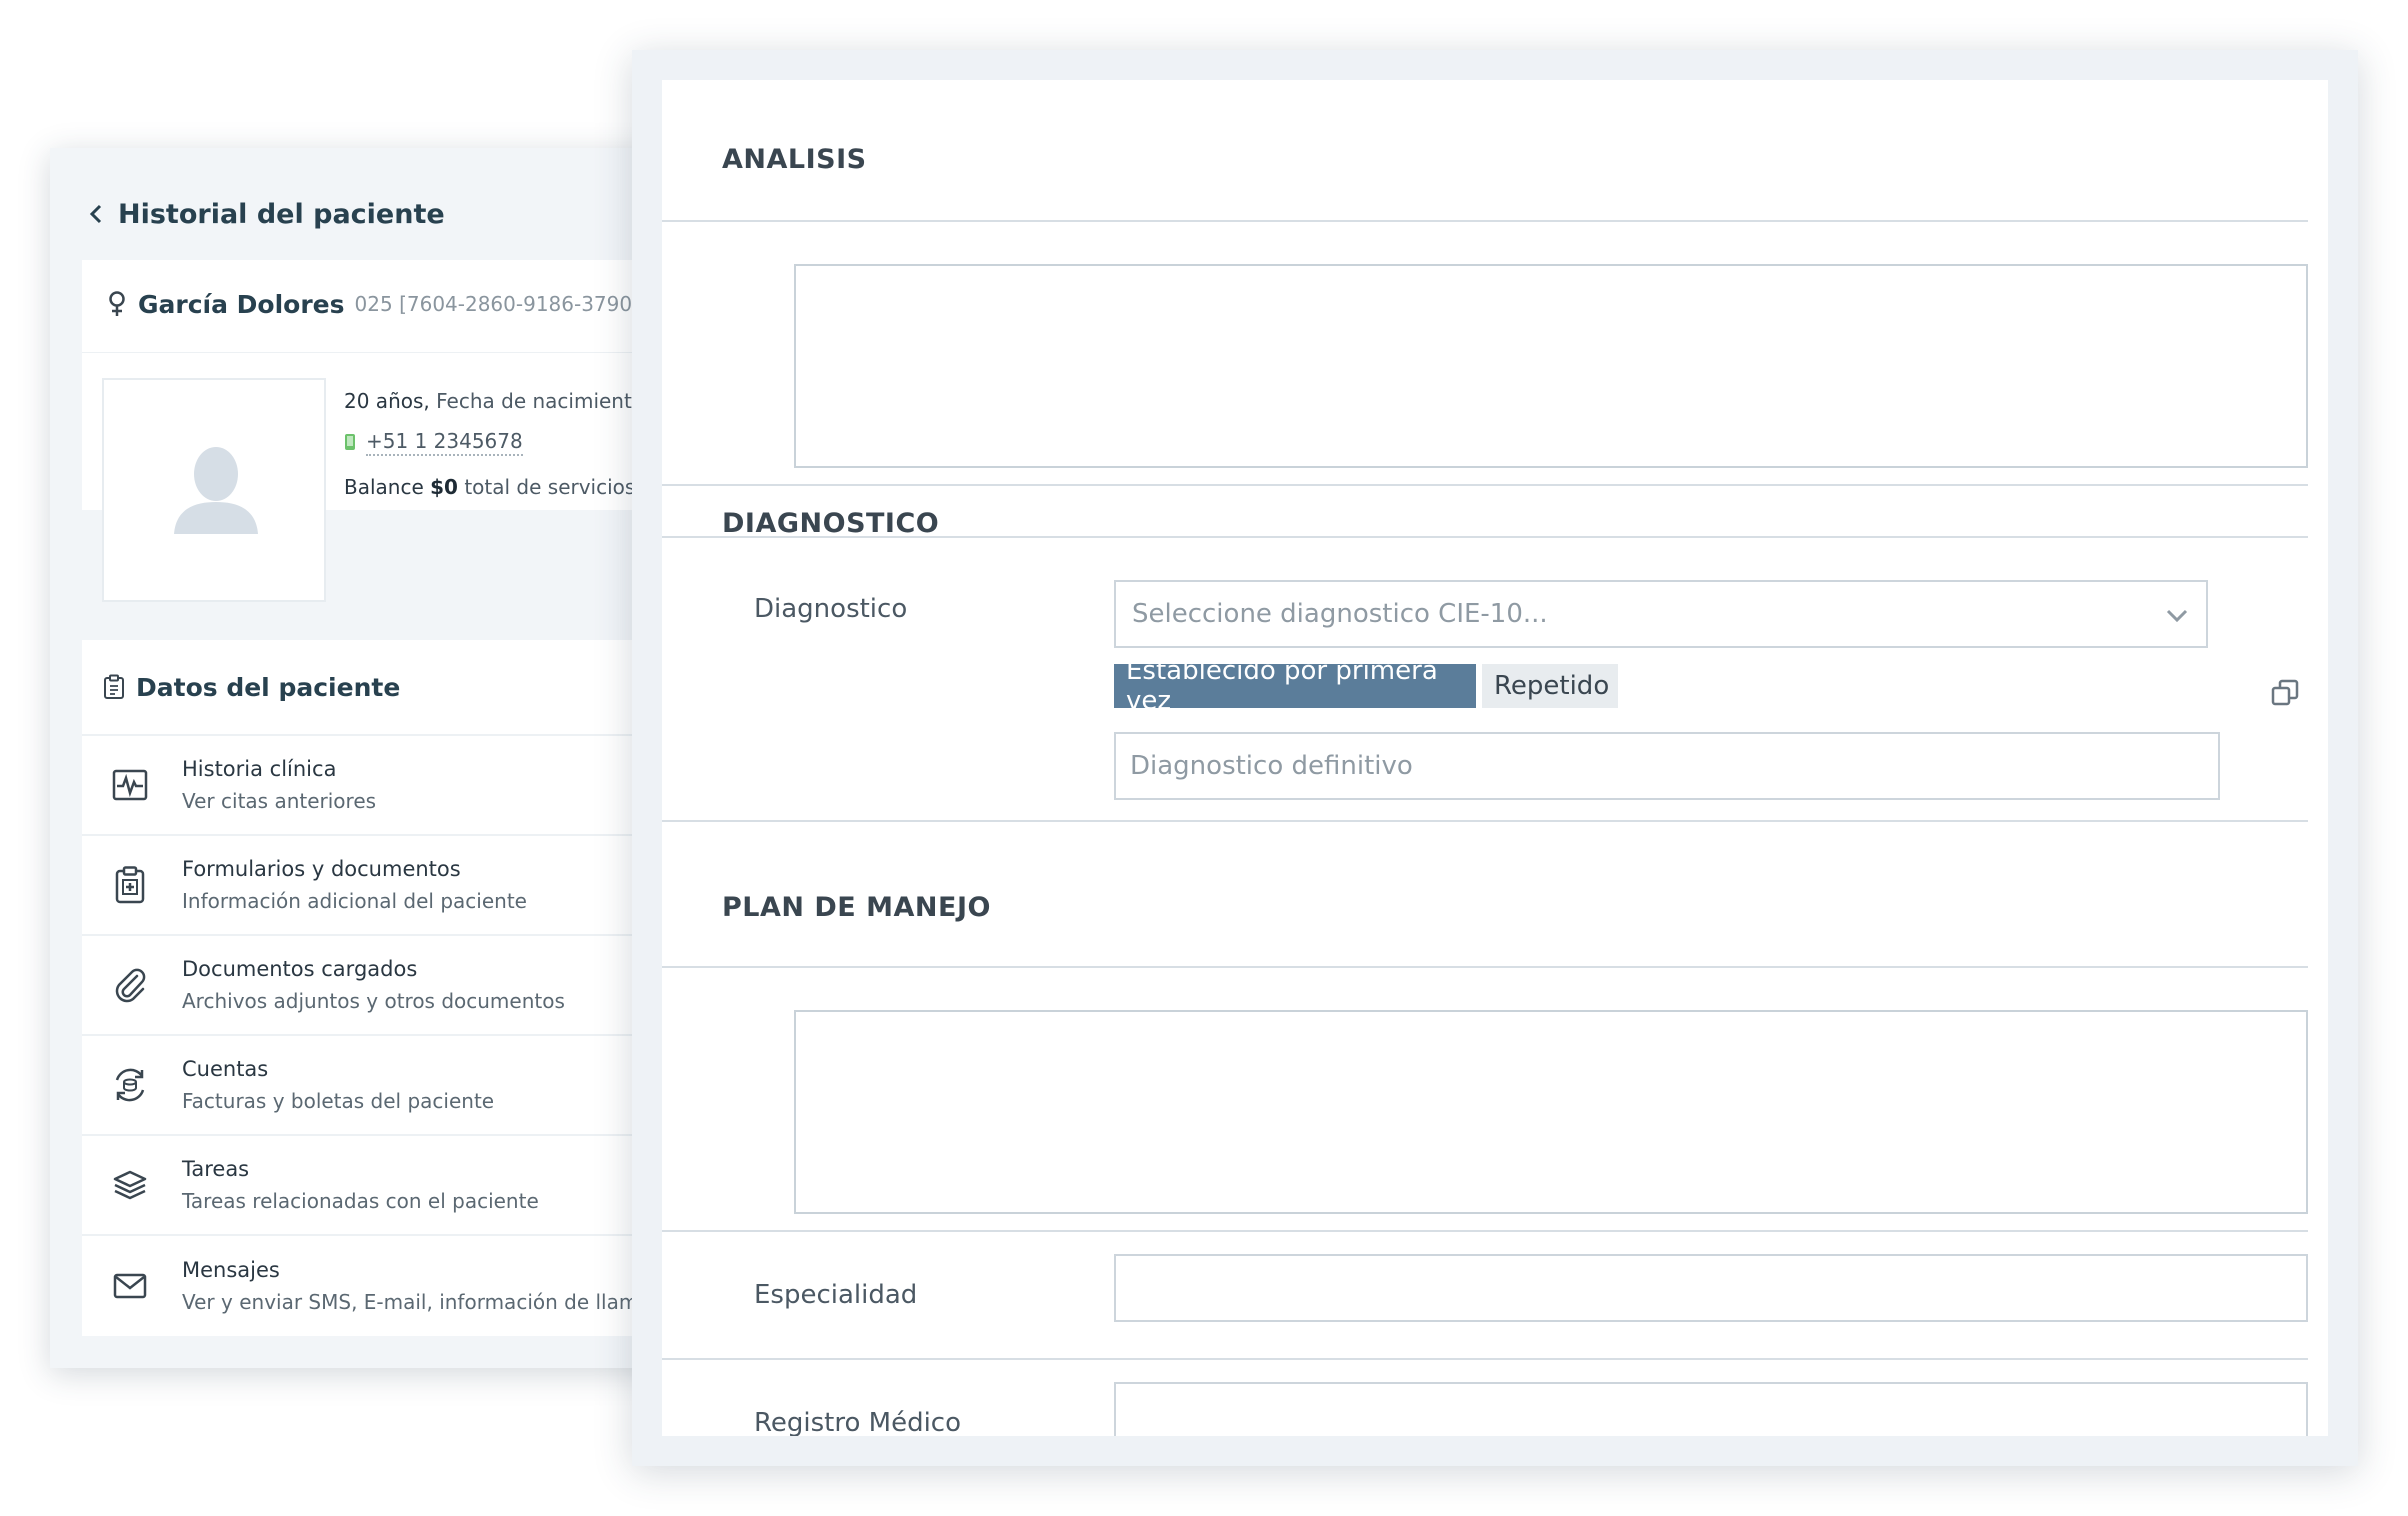 The image size is (2408, 1516). Describe the element at coordinates (114, 686) in the screenshot. I see `clipboard-icon` at that location.